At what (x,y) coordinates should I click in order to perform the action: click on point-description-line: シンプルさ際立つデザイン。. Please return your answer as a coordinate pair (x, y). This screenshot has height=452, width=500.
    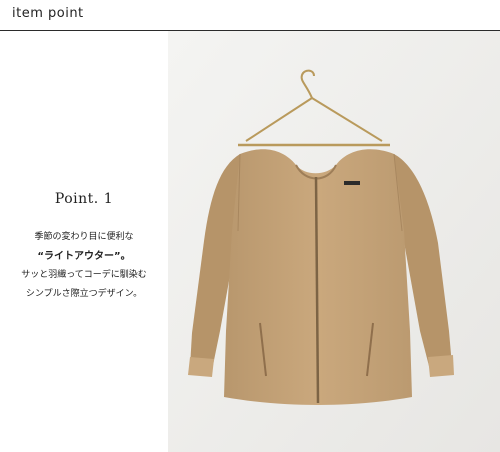
    Looking at the image, I should click on (84, 294).